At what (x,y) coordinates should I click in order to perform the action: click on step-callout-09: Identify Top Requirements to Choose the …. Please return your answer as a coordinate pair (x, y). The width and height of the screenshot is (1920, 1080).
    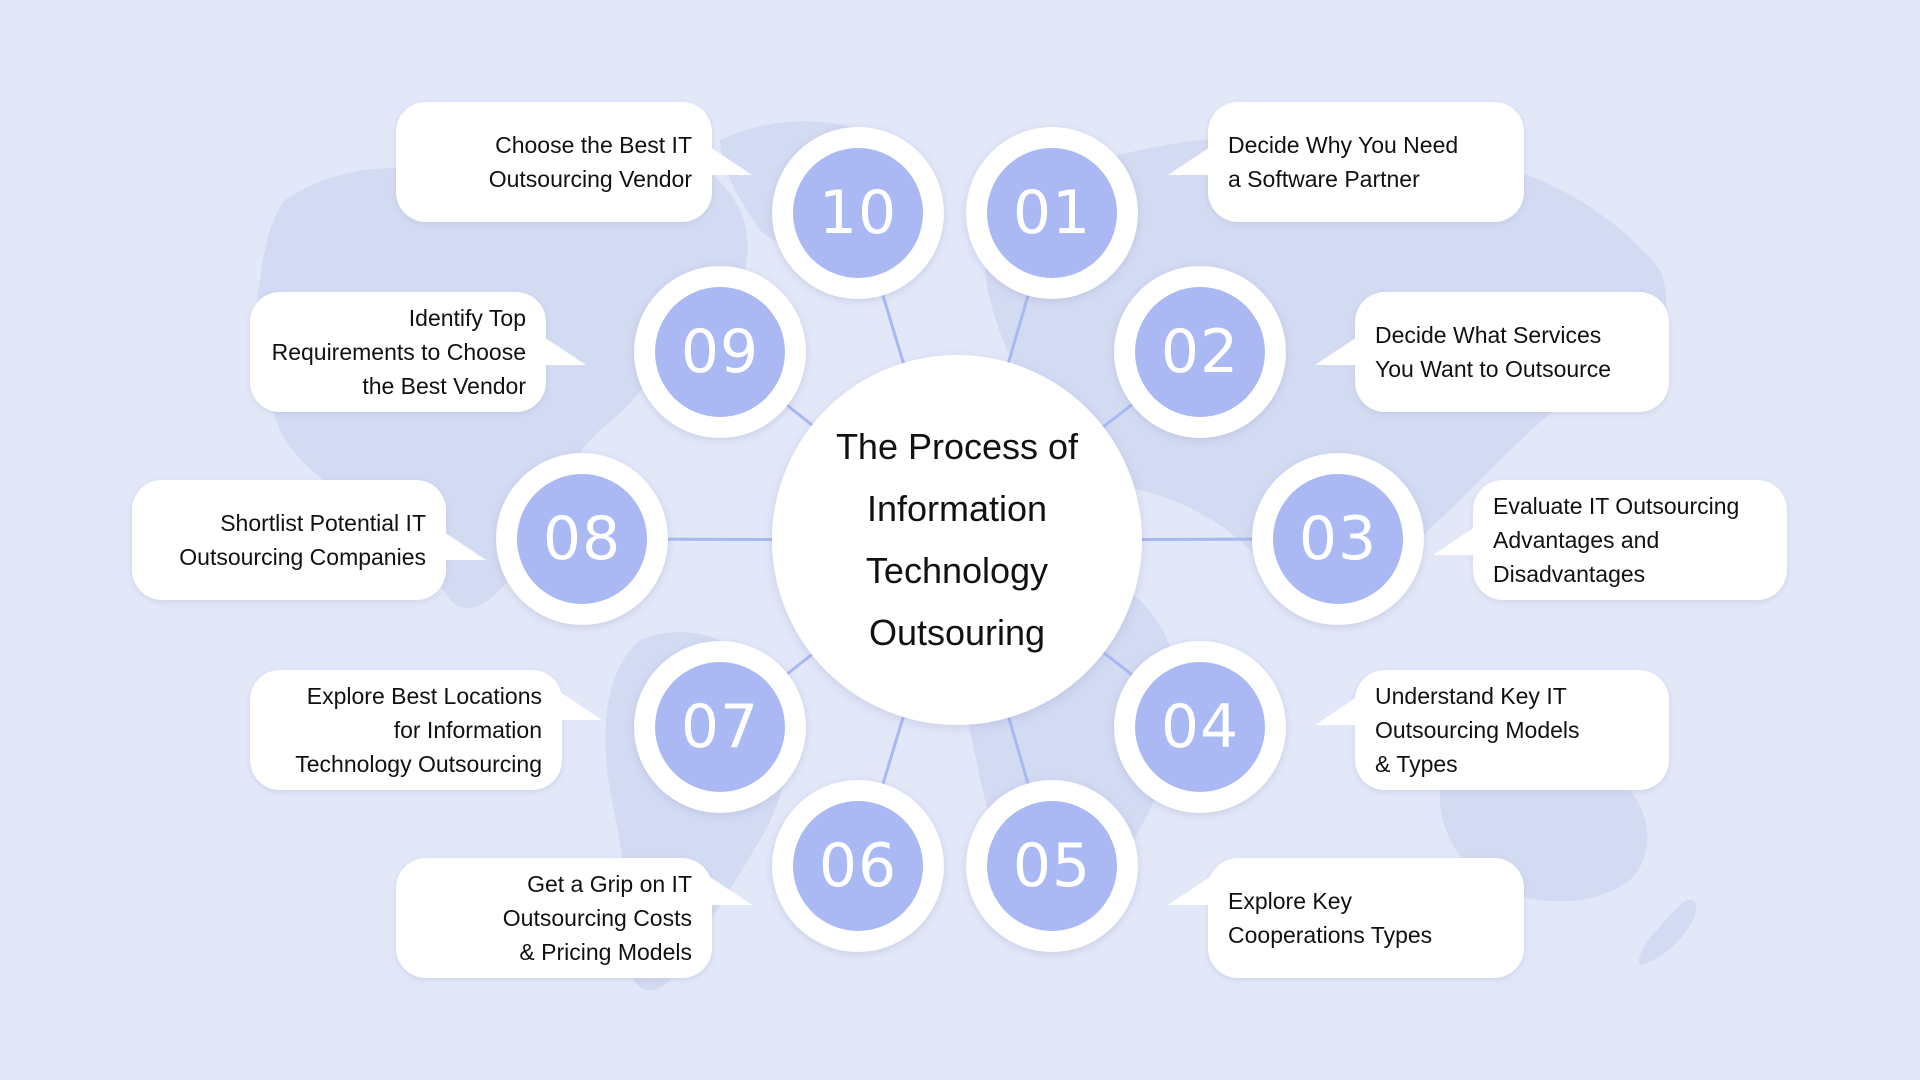
    Looking at the image, I should click on (418, 352).